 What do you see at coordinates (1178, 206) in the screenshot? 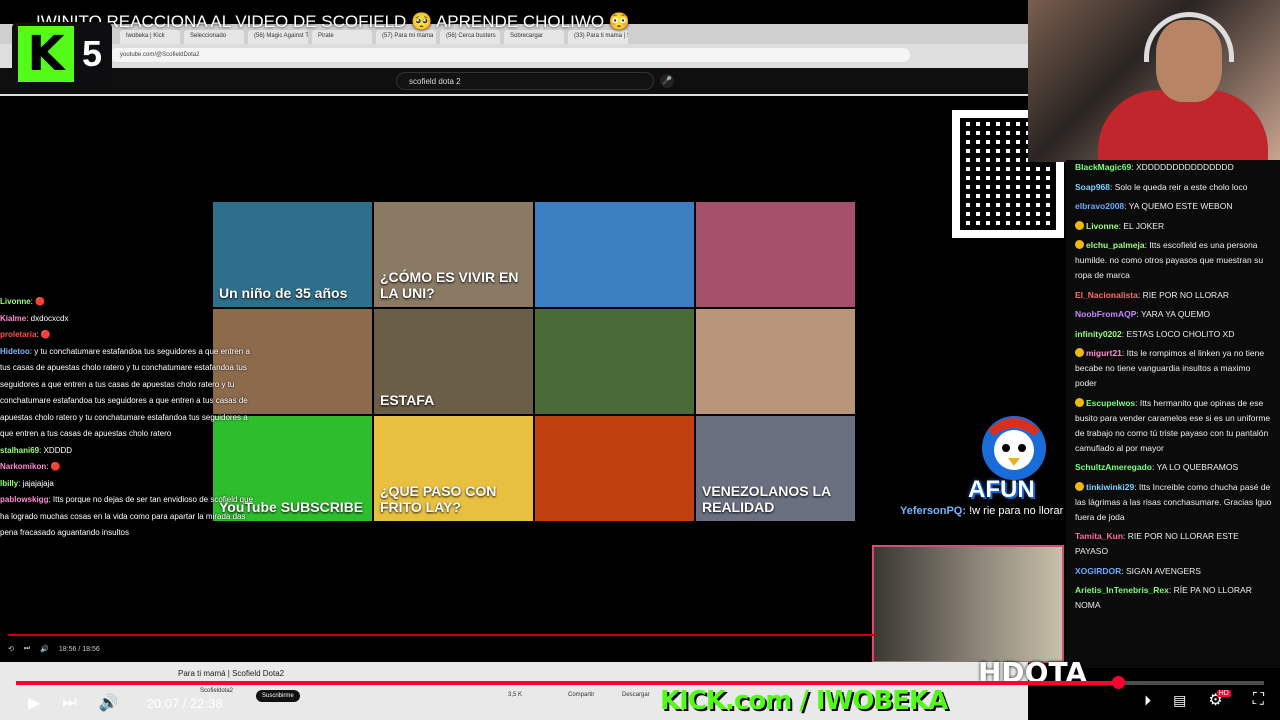
I see `chat-text: : YA QUEMO ESTE WEBON` at bounding box center [1178, 206].